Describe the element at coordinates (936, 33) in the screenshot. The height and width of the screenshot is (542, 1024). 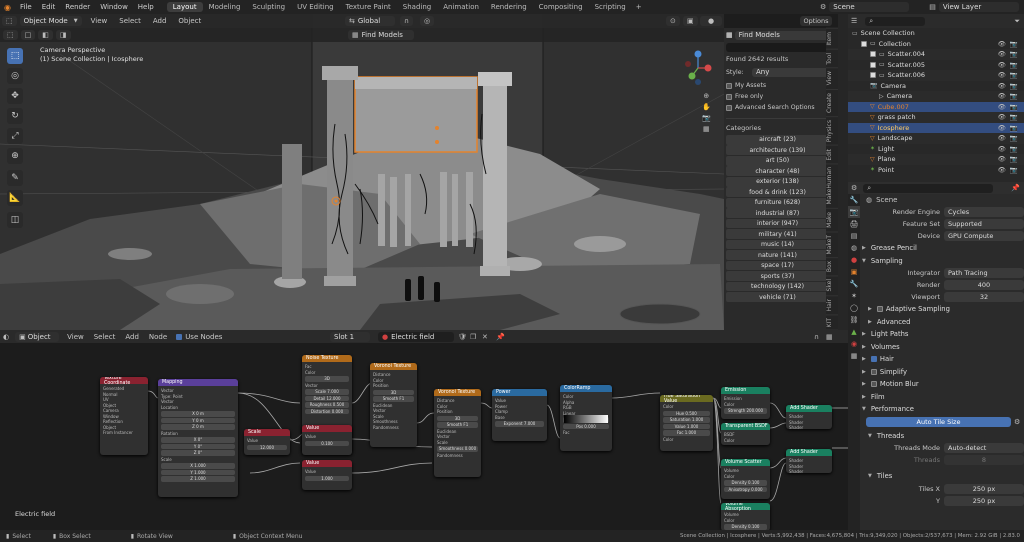
I see `outliner-root: ▭ Scene Collection` at that location.